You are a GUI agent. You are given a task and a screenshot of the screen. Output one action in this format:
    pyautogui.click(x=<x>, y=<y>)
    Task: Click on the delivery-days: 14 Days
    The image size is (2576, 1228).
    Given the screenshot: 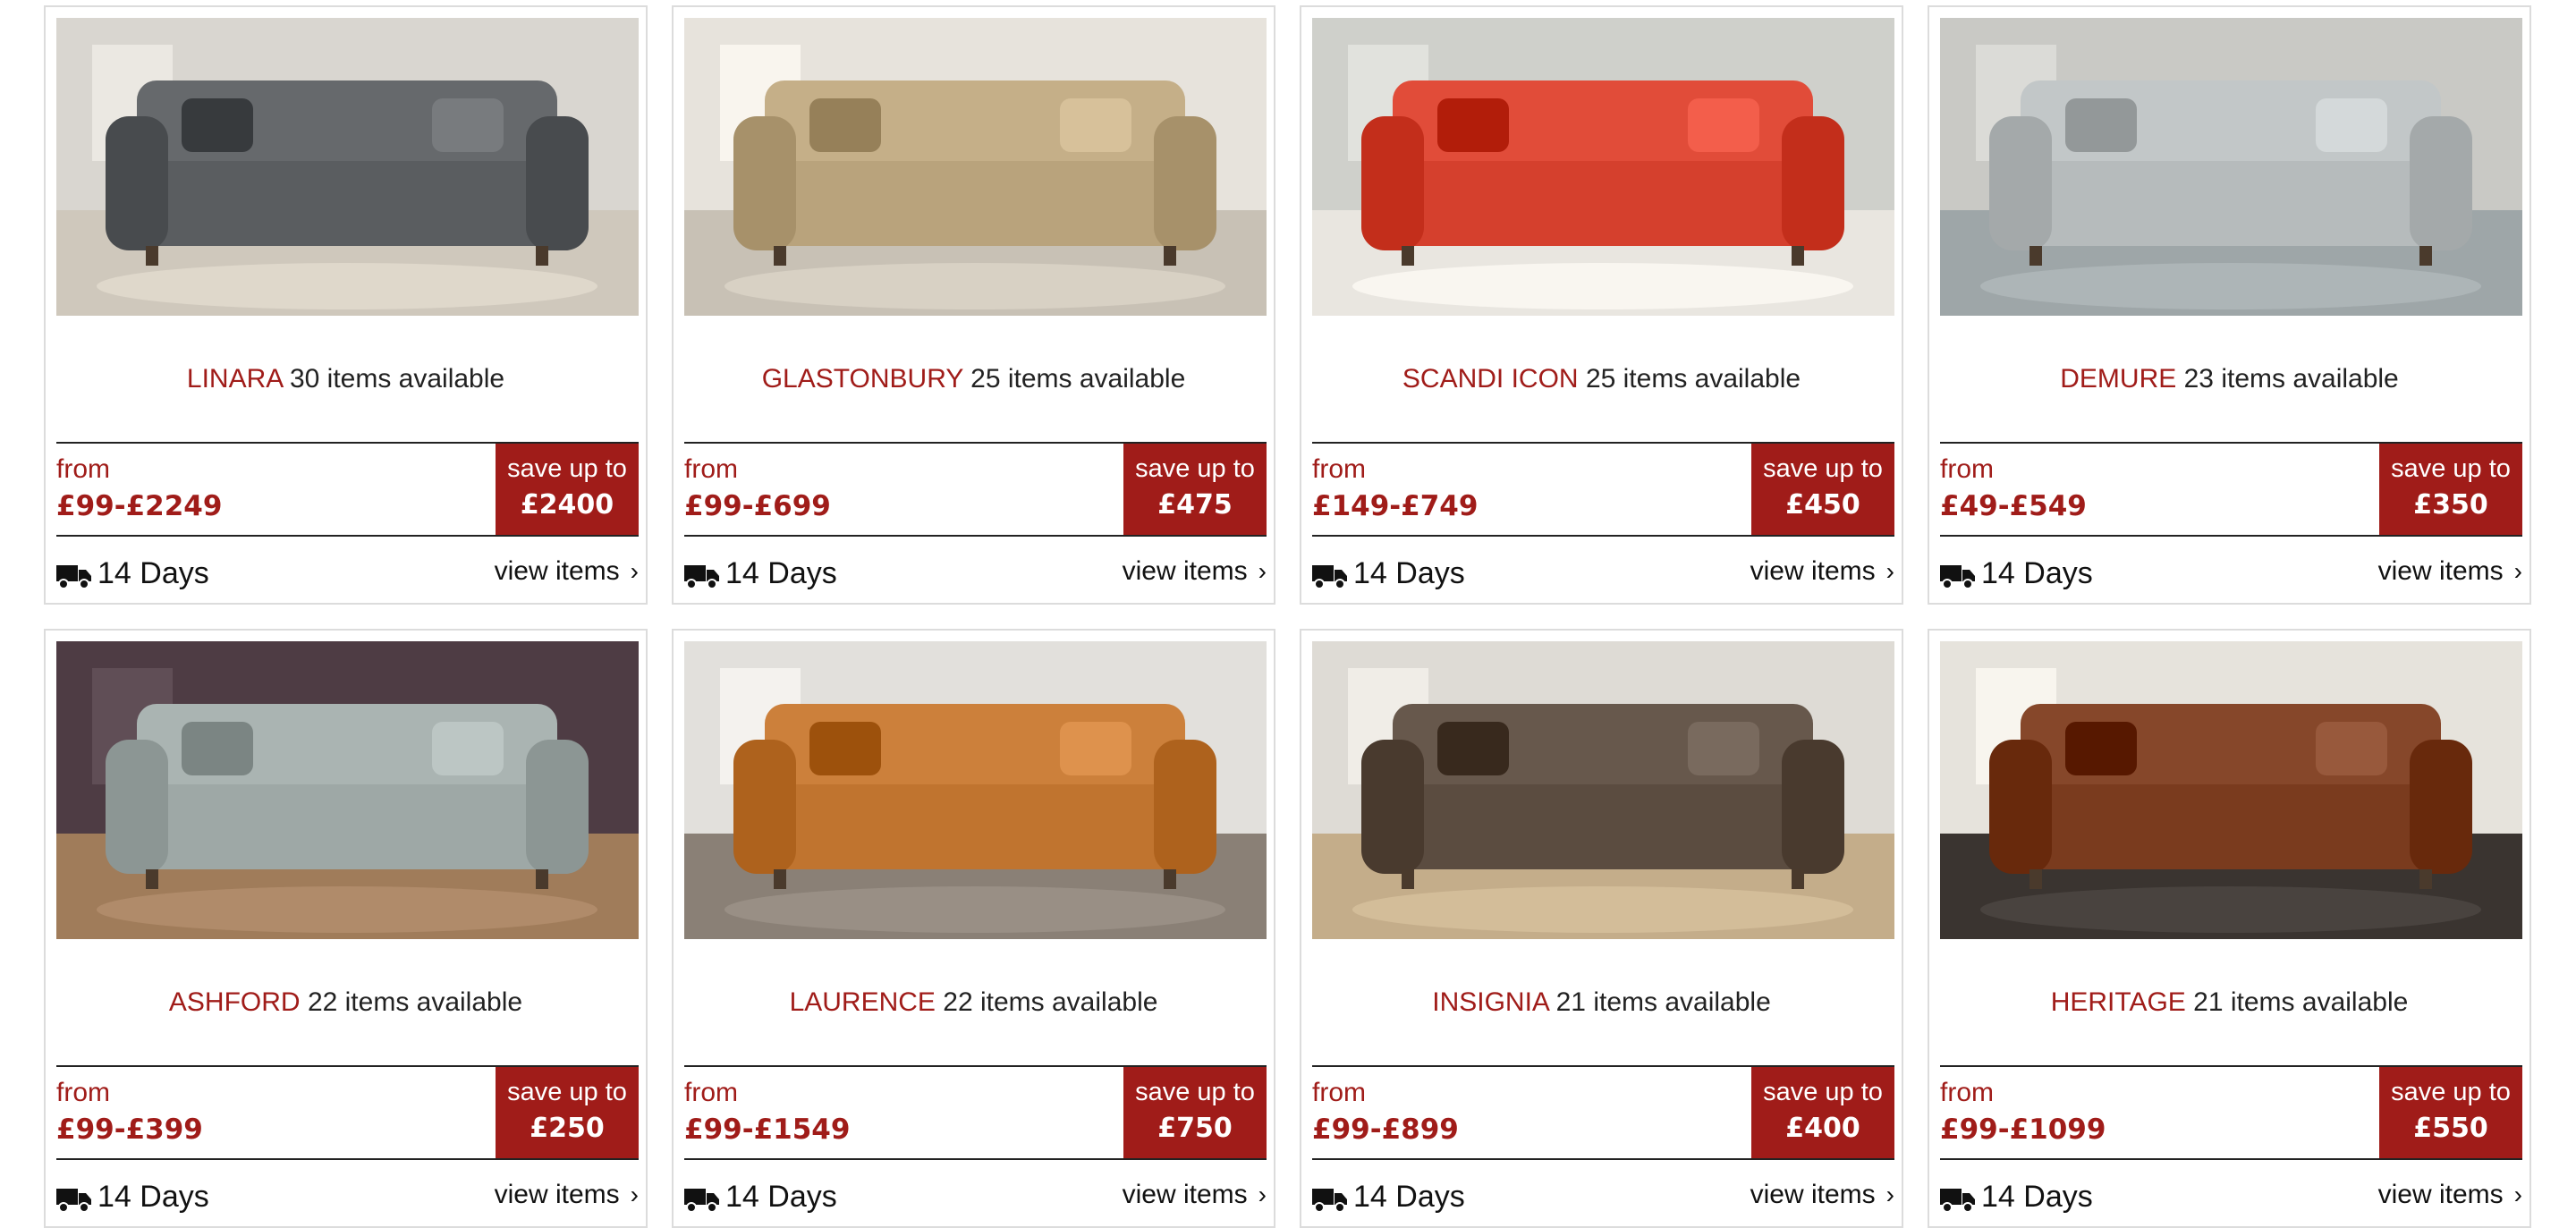 What is the action you would take?
    pyautogui.click(x=2037, y=1197)
    